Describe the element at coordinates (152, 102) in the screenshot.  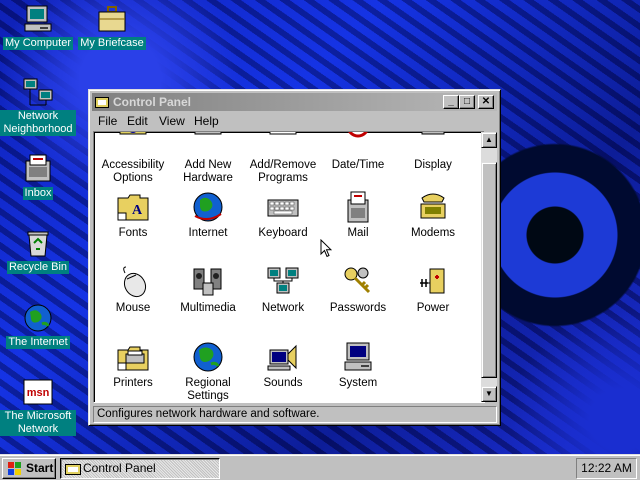
I see `window-title: Control Panel` at that location.